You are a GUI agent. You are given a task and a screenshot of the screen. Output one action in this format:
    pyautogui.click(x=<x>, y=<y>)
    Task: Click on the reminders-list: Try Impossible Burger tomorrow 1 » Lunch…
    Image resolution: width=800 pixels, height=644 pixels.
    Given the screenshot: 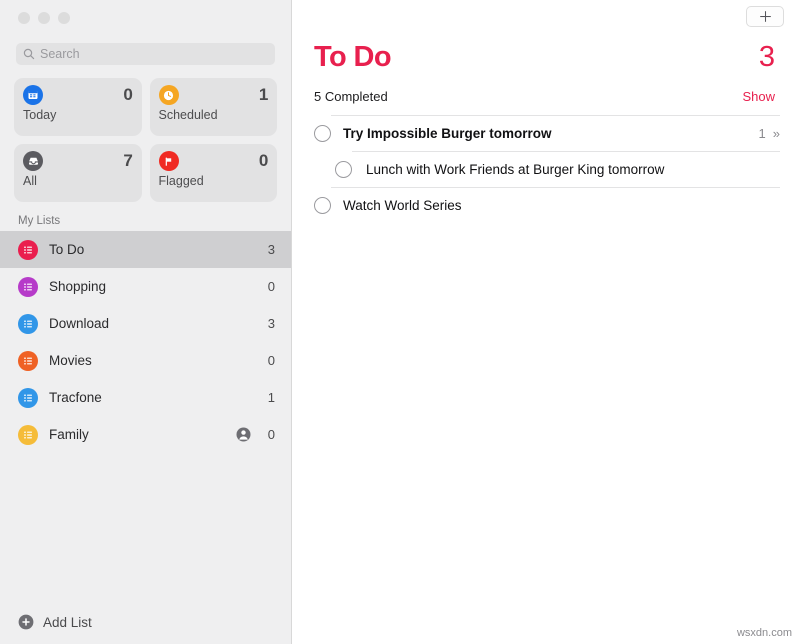 What is the action you would take?
    pyautogui.click(x=546, y=169)
    